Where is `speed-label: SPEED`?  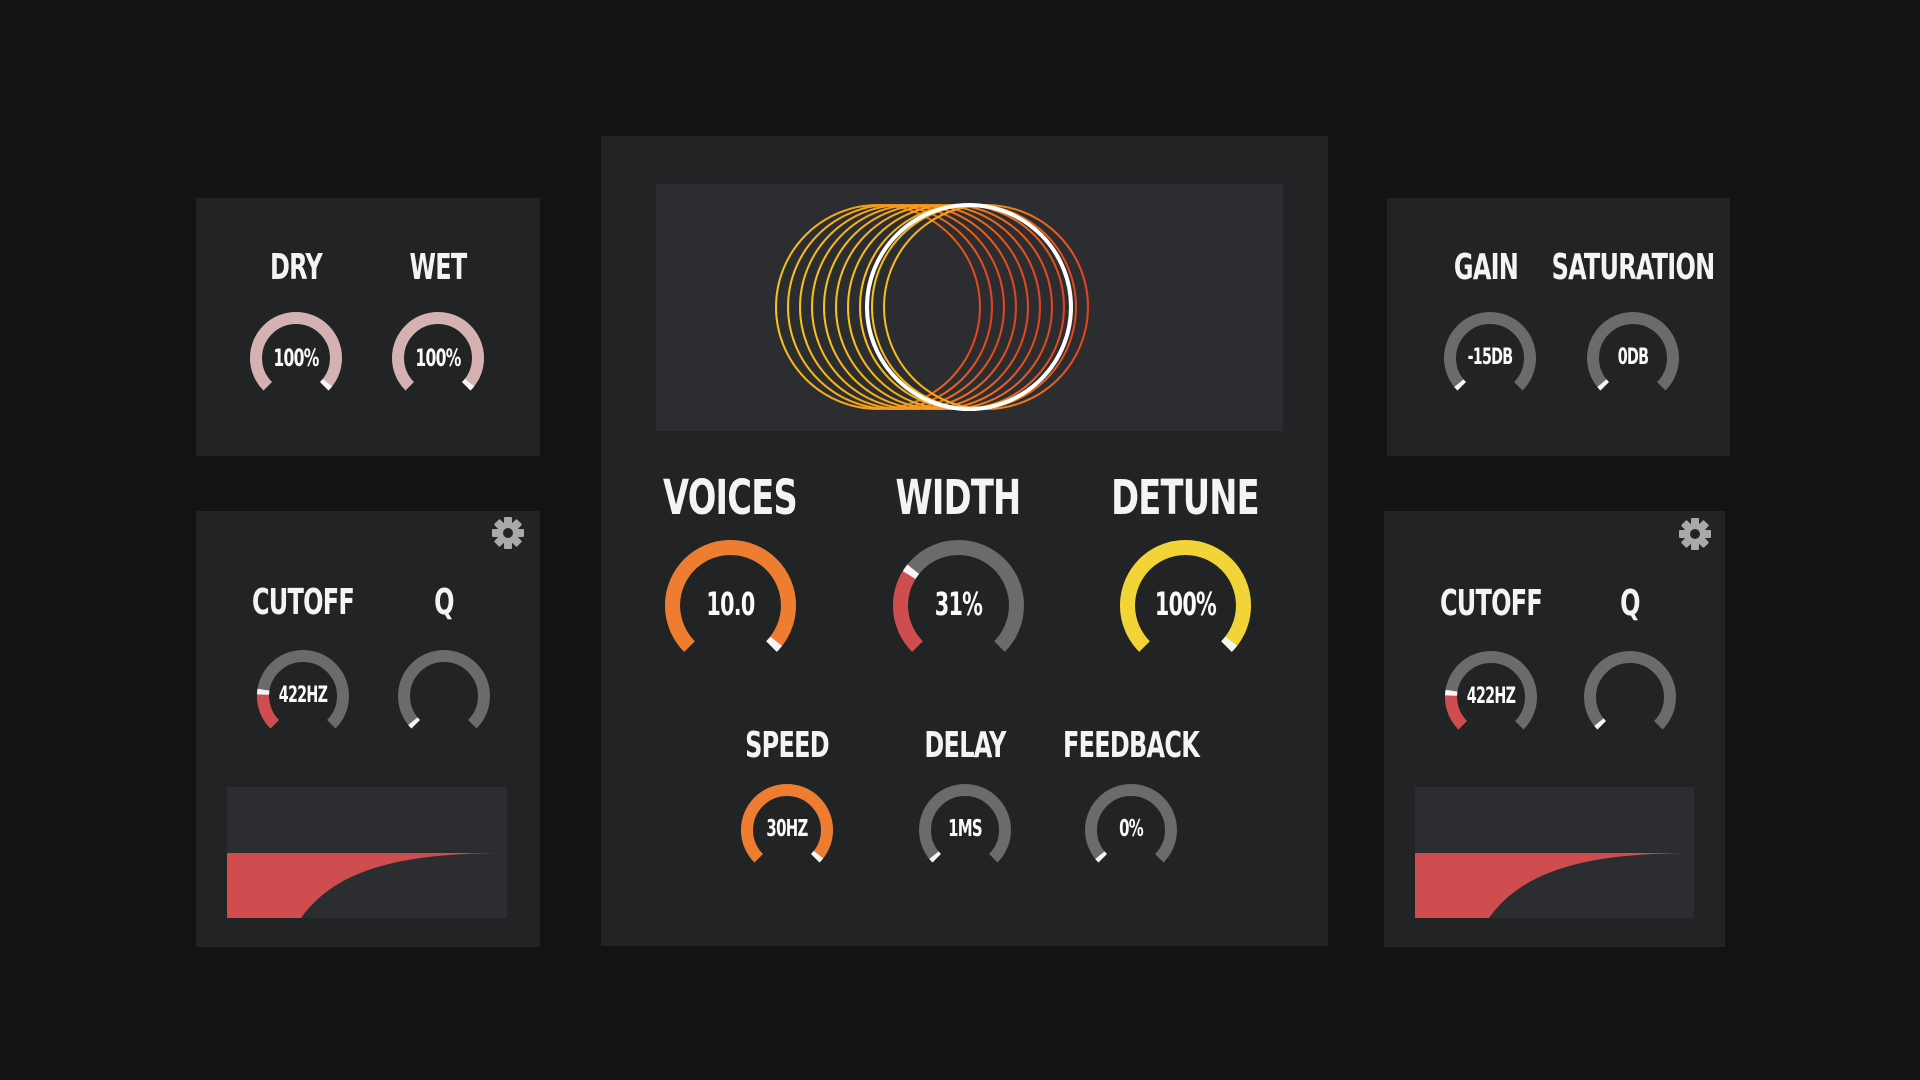 speed-label: SPEED is located at coordinates (787, 745).